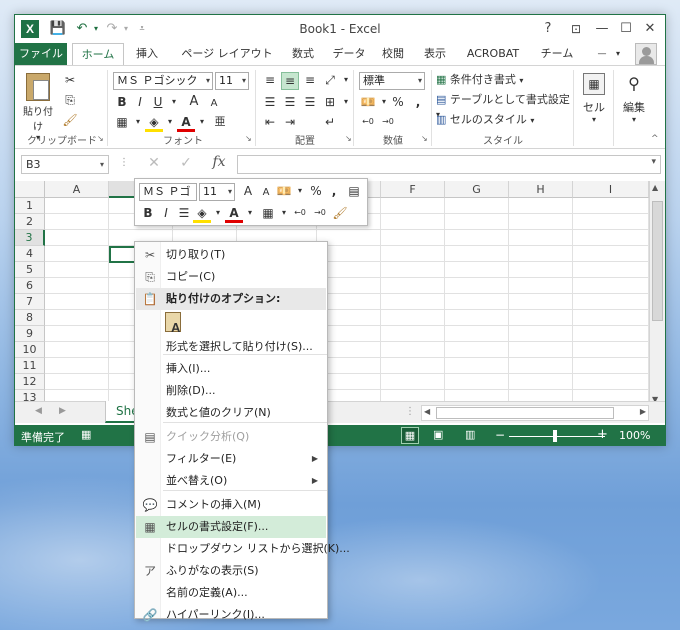 The height and width of the screenshot is (630, 680). What do you see at coordinates (418, 103) in the screenshot?
I see `comma-button: ,` at bounding box center [418, 103].